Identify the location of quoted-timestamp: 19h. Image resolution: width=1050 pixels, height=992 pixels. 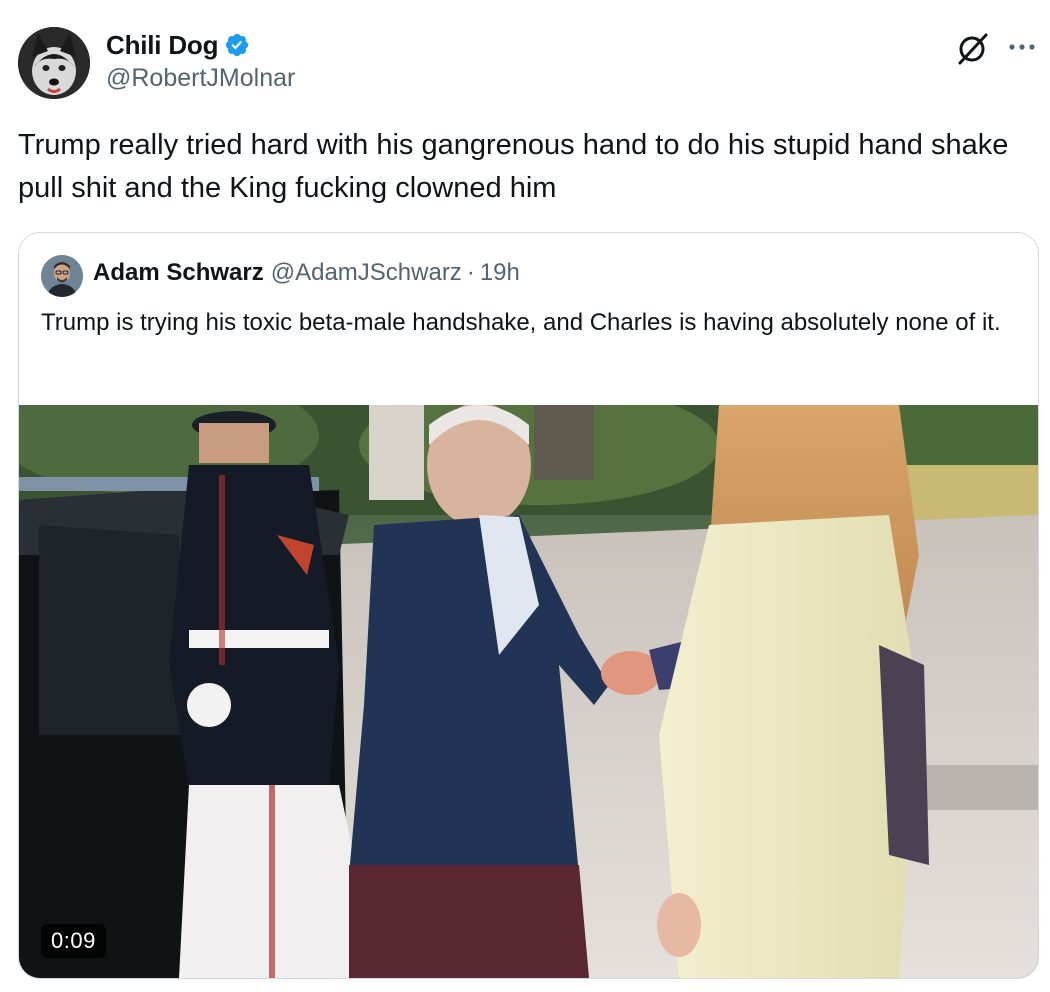
(500, 273).